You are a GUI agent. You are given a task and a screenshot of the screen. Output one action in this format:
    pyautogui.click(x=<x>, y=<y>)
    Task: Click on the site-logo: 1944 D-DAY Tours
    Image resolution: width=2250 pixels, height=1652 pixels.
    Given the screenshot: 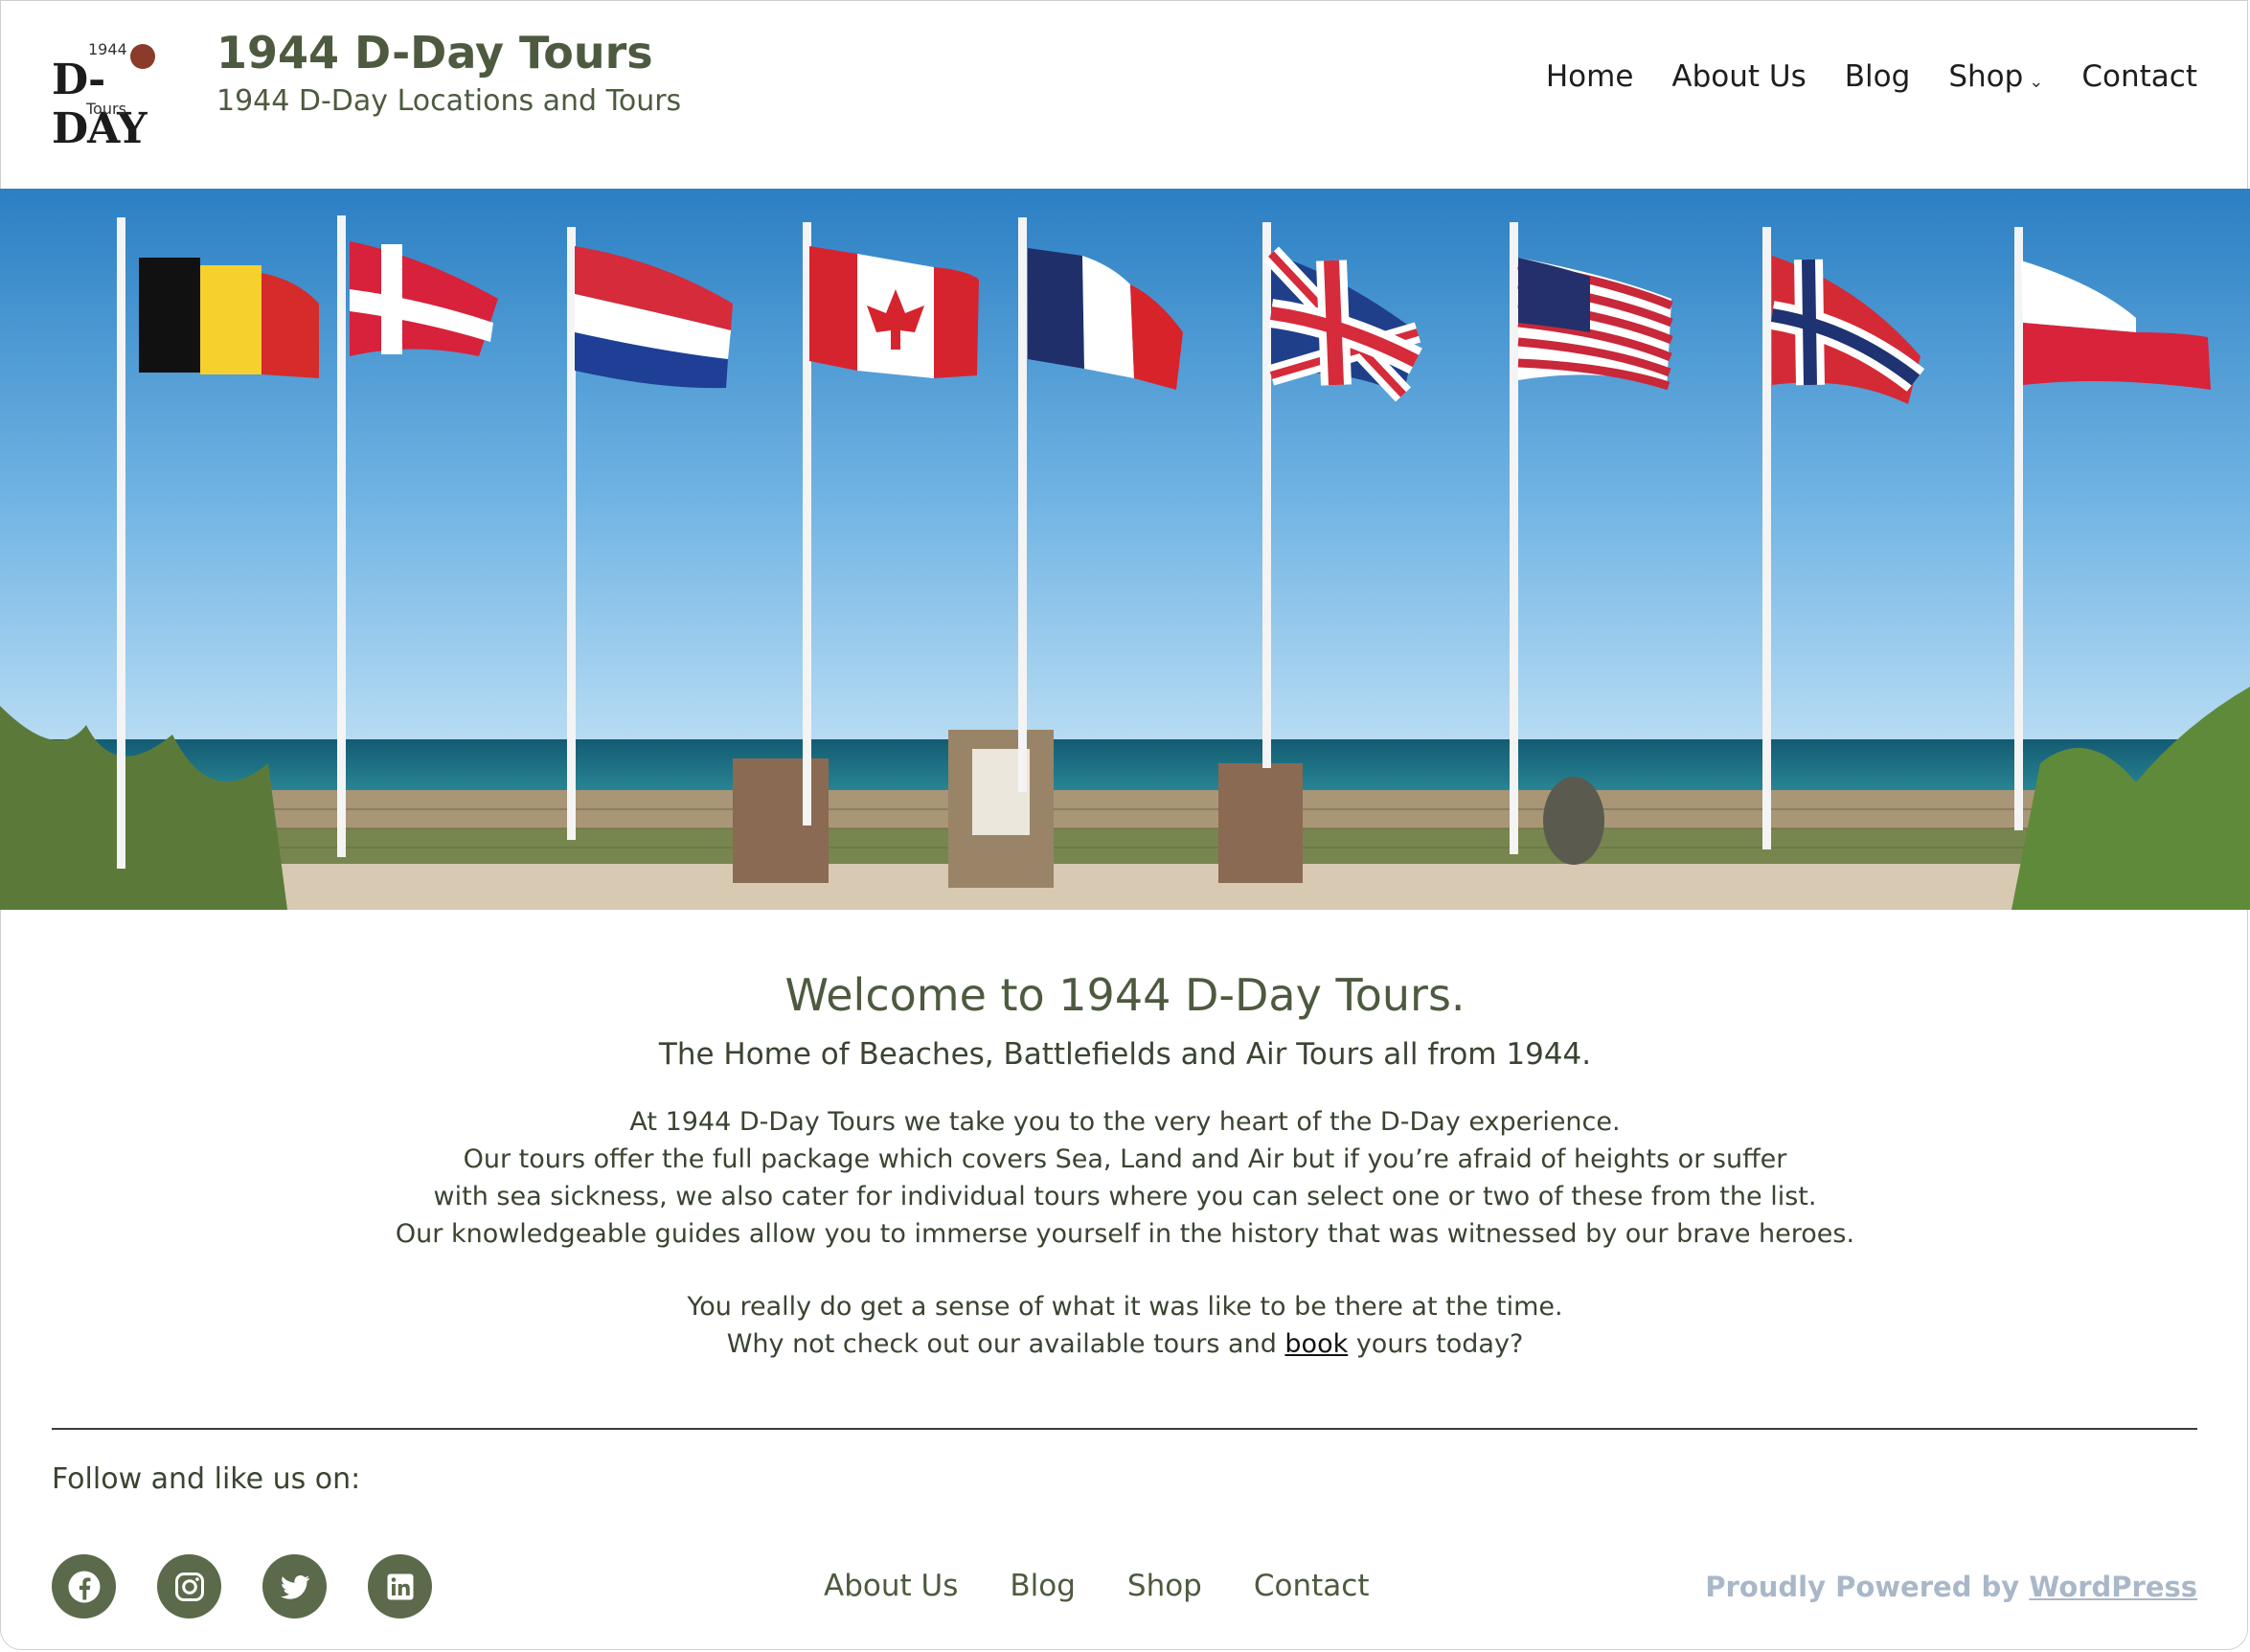 What is the action you would take?
    pyautogui.click(x=107, y=95)
    